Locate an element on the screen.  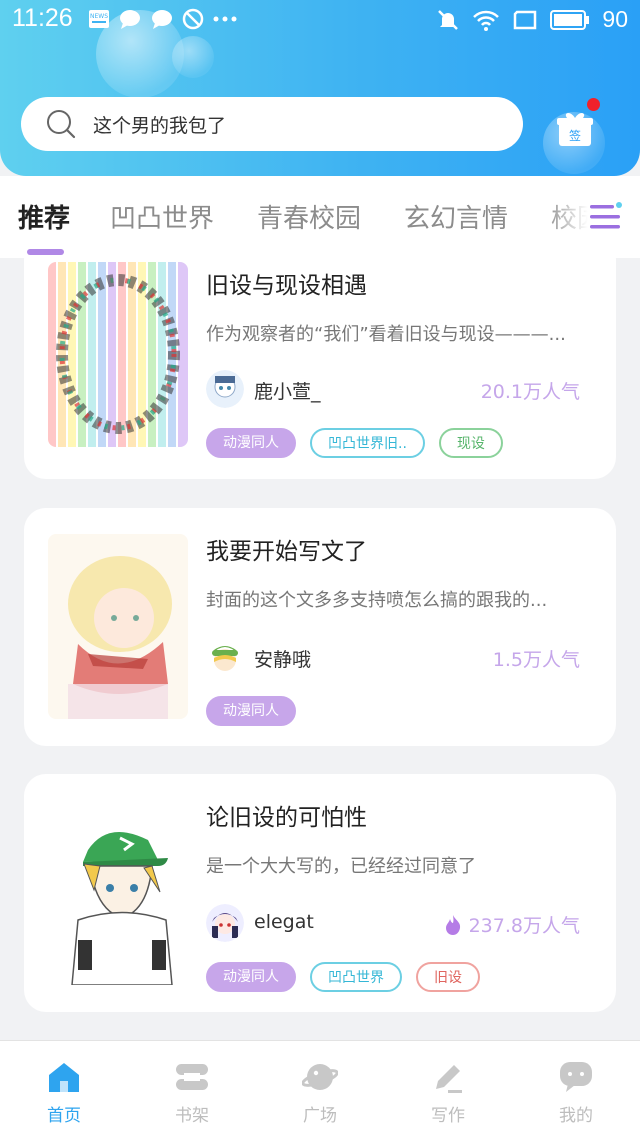
block-icon is located at coordinates (193, 19).